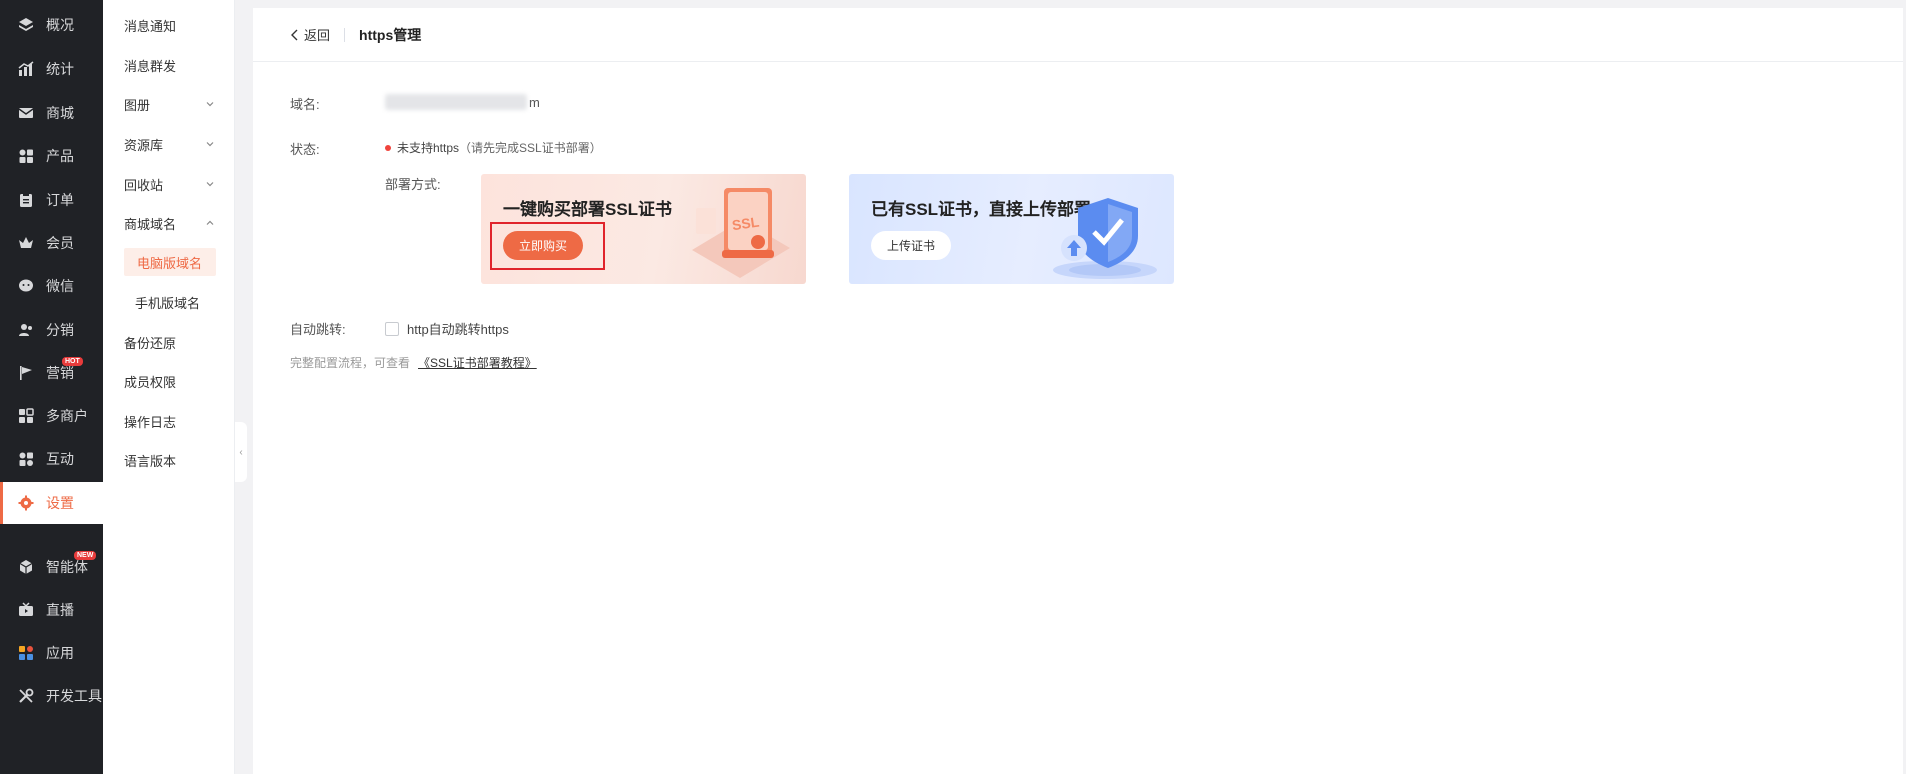 The height and width of the screenshot is (774, 1906). Describe the element at coordinates (60, 243) in the screenshot. I see `nav-label: 会员` at that location.